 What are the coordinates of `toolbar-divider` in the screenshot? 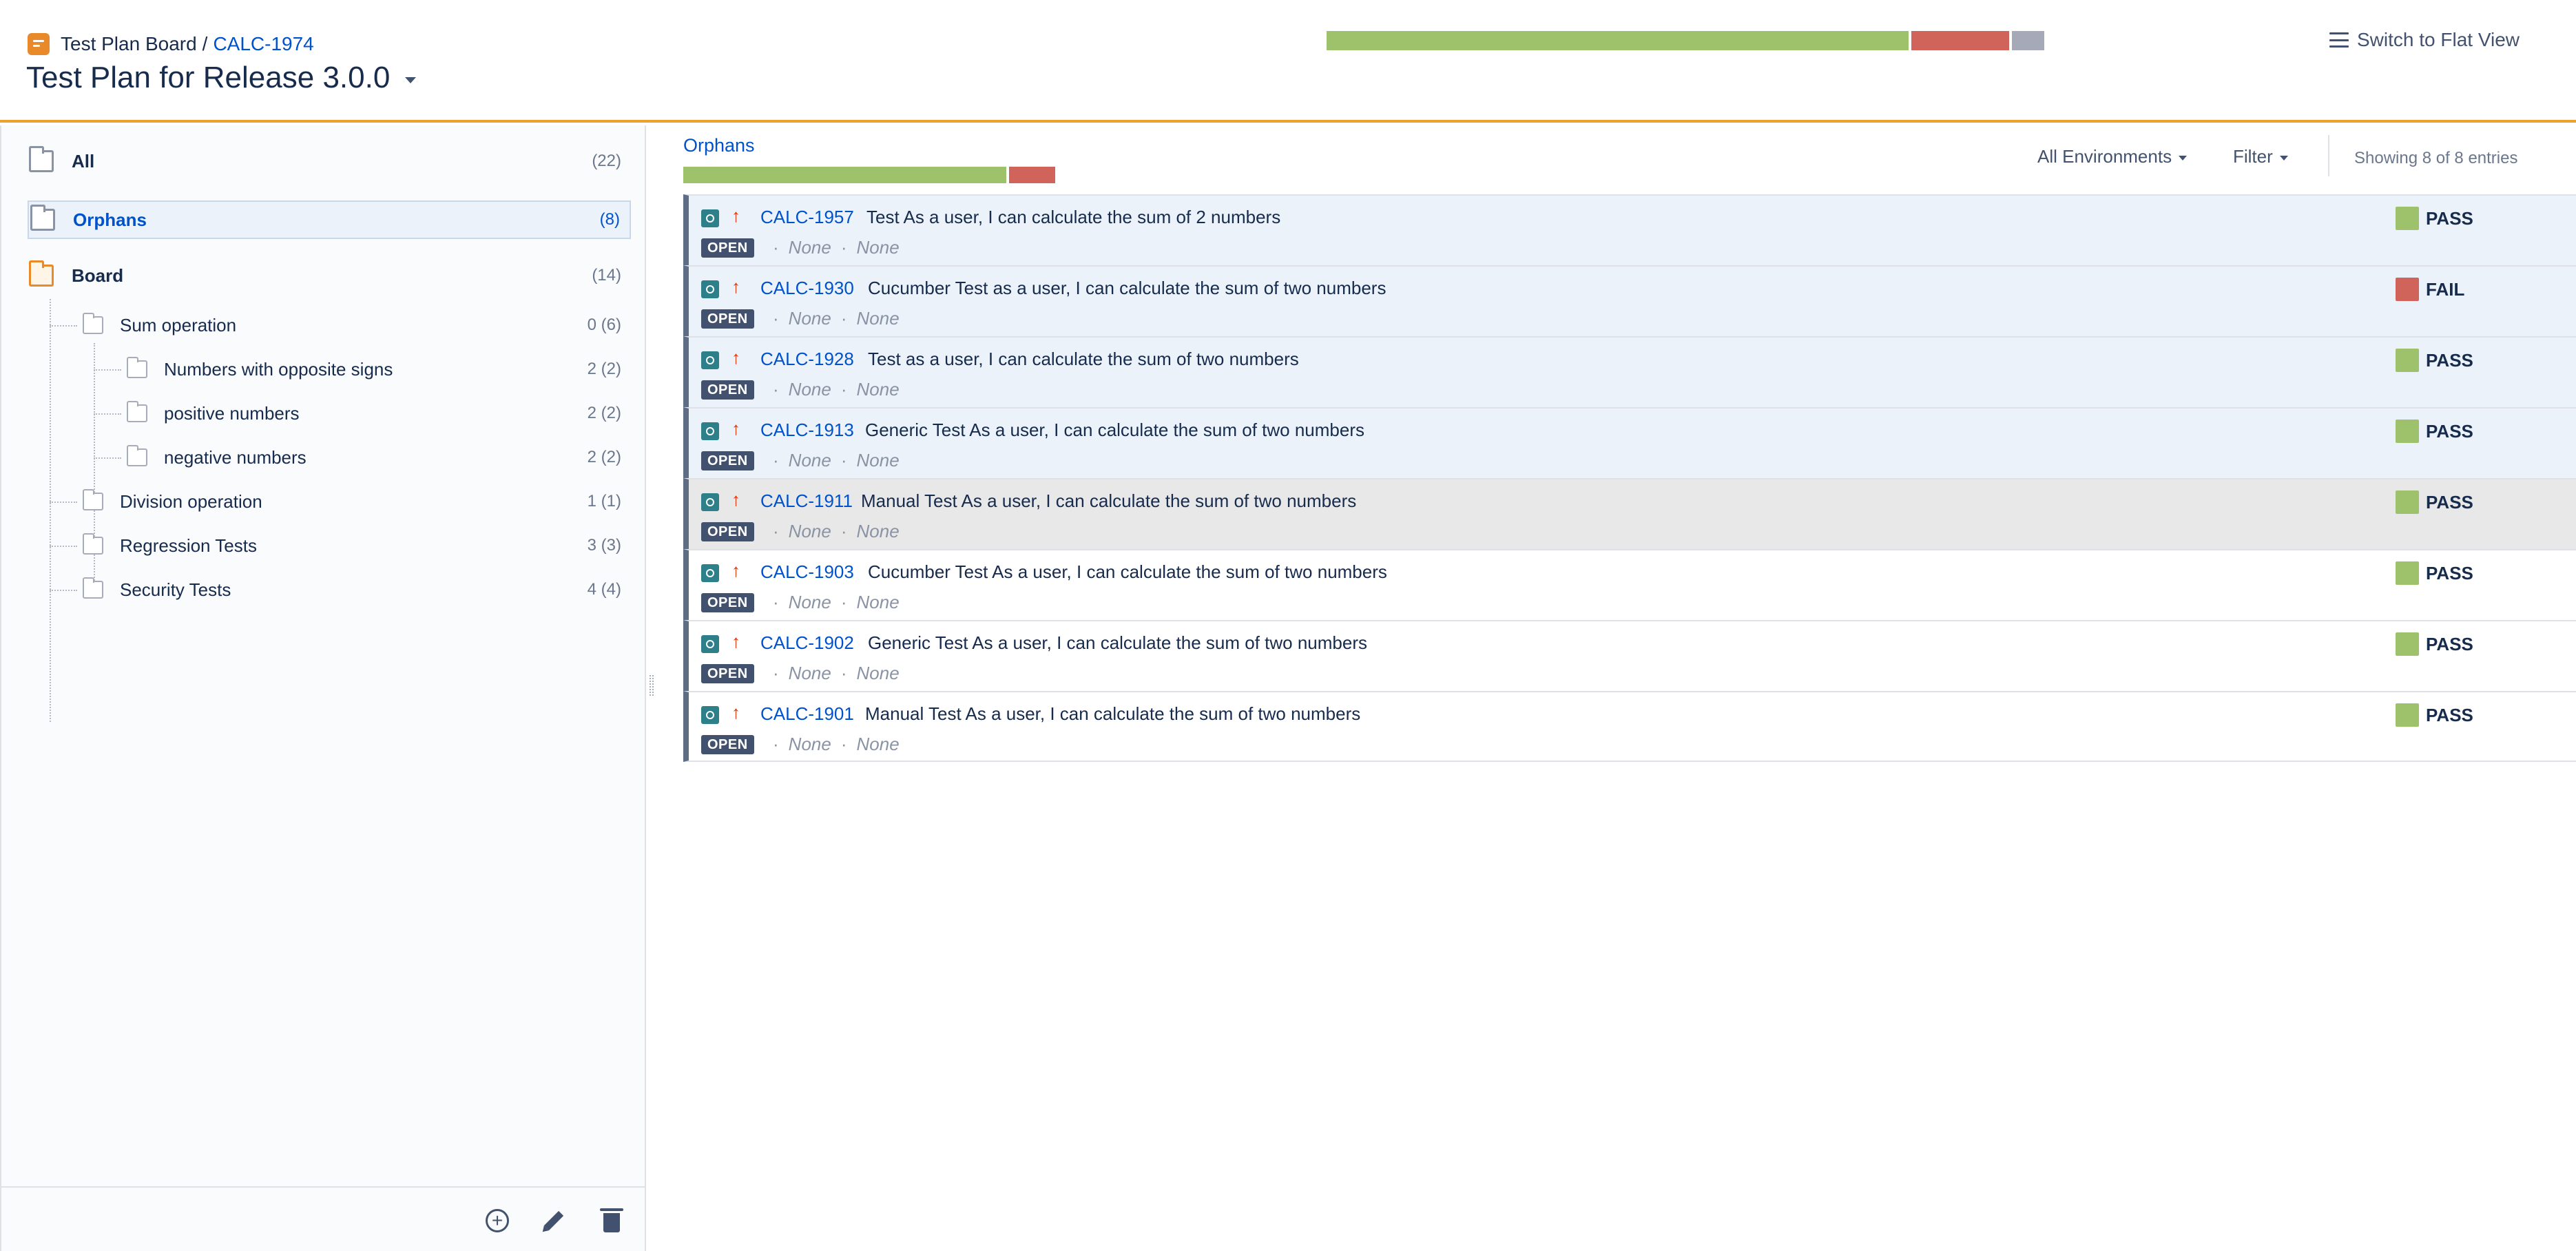 It's located at (2328, 155).